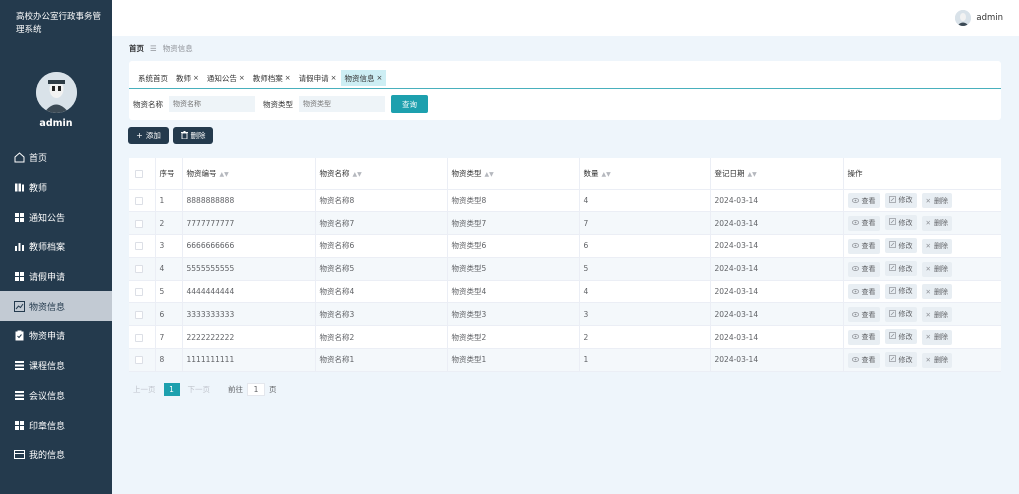  I want to click on table-row: 7 2222222222 物资名称2 物资类型2 2 2024-03-14 查看 修改 ✕ 删除, so click(565, 337).